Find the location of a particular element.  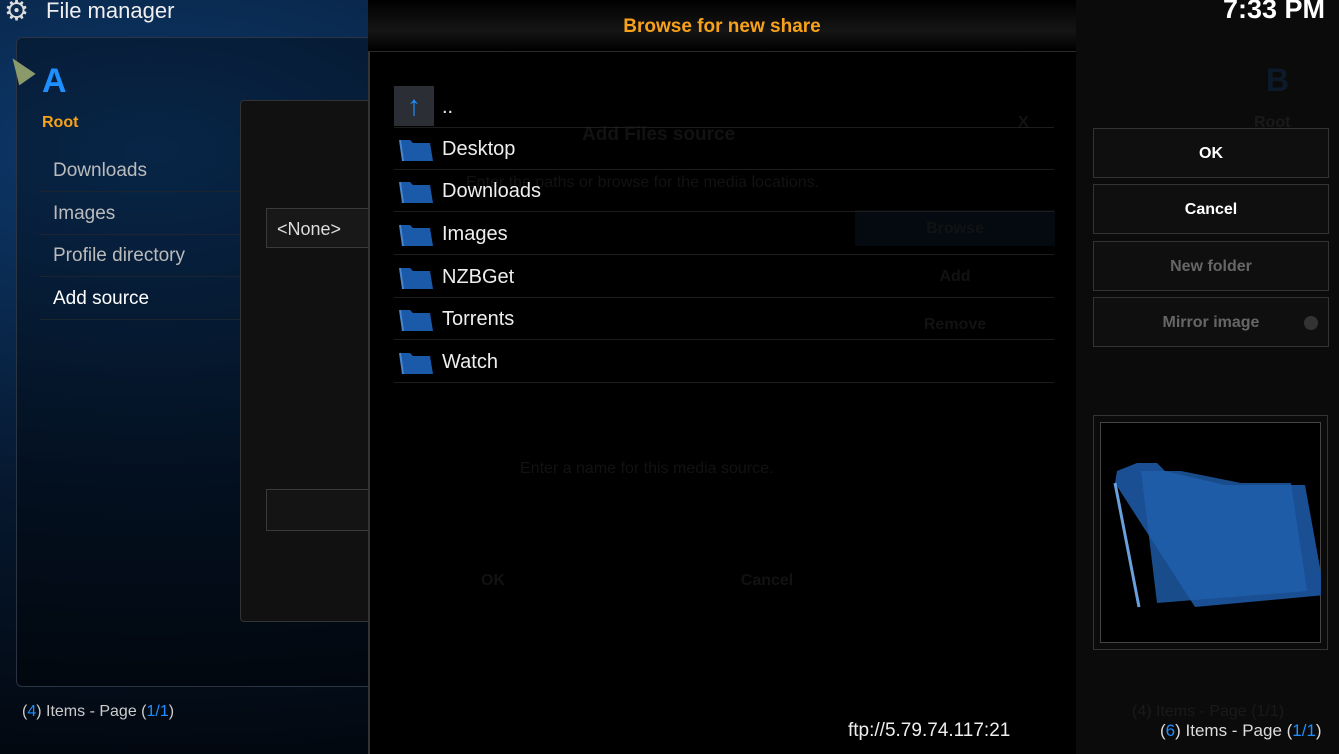

list-item: Images is located at coordinates (724, 234).